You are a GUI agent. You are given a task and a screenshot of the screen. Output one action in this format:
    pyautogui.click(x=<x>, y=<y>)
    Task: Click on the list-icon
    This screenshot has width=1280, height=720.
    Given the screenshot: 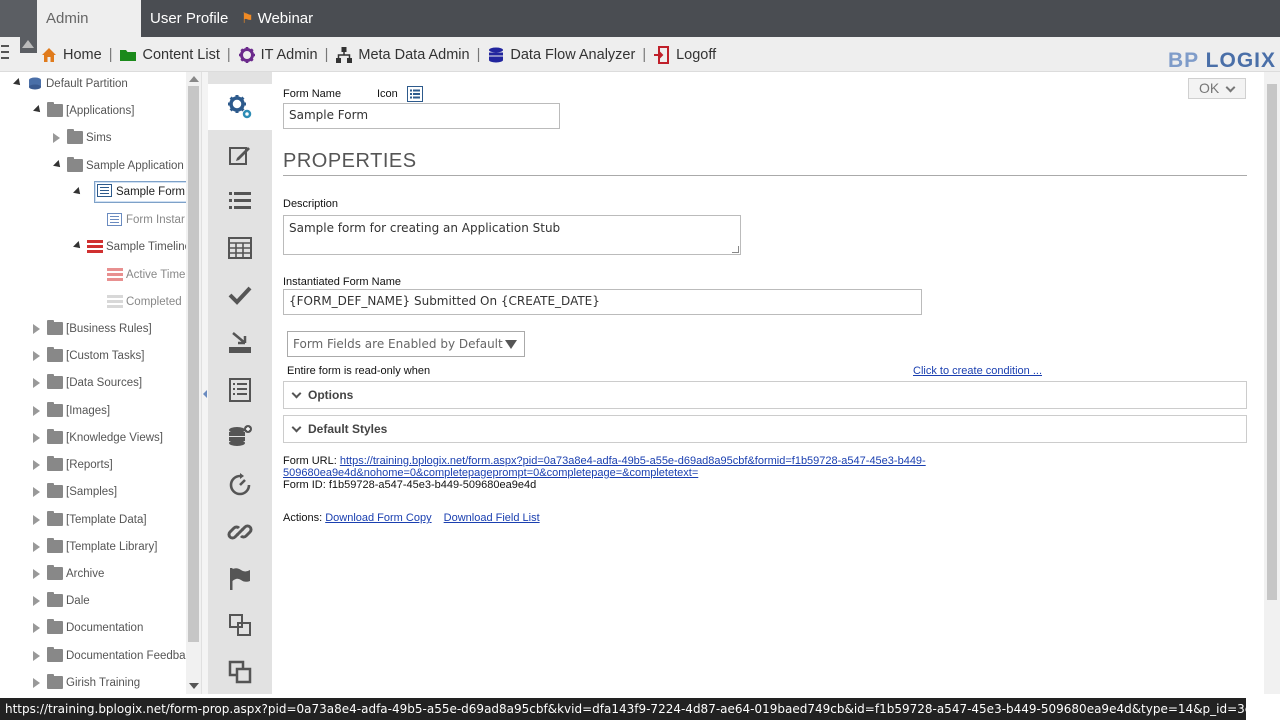 What is the action you would take?
    pyautogui.click(x=240, y=200)
    